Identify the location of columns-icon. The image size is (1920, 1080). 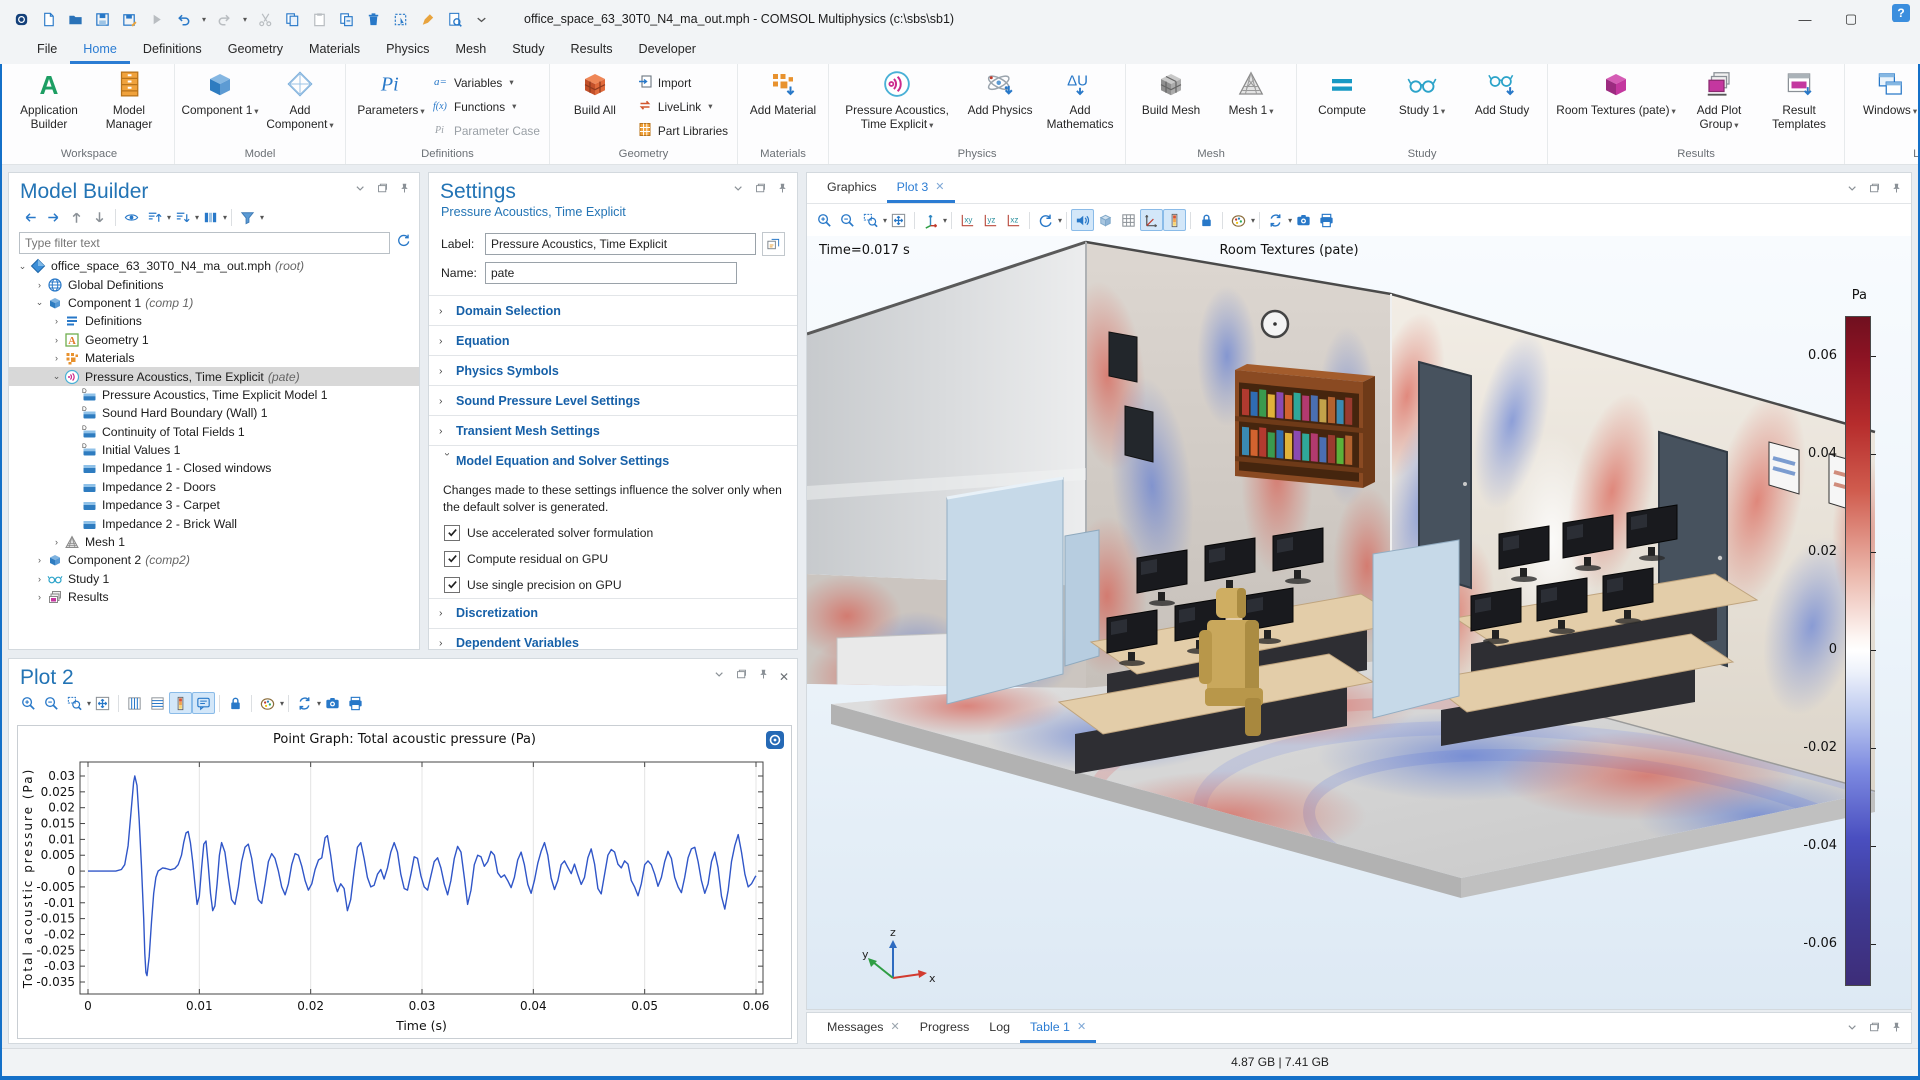
(210, 217).